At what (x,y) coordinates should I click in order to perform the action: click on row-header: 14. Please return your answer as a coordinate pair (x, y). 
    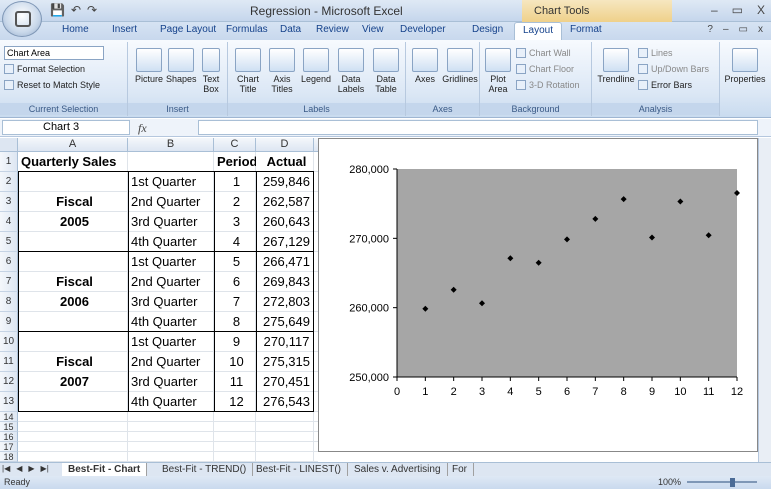
    Looking at the image, I should click on (9, 417).